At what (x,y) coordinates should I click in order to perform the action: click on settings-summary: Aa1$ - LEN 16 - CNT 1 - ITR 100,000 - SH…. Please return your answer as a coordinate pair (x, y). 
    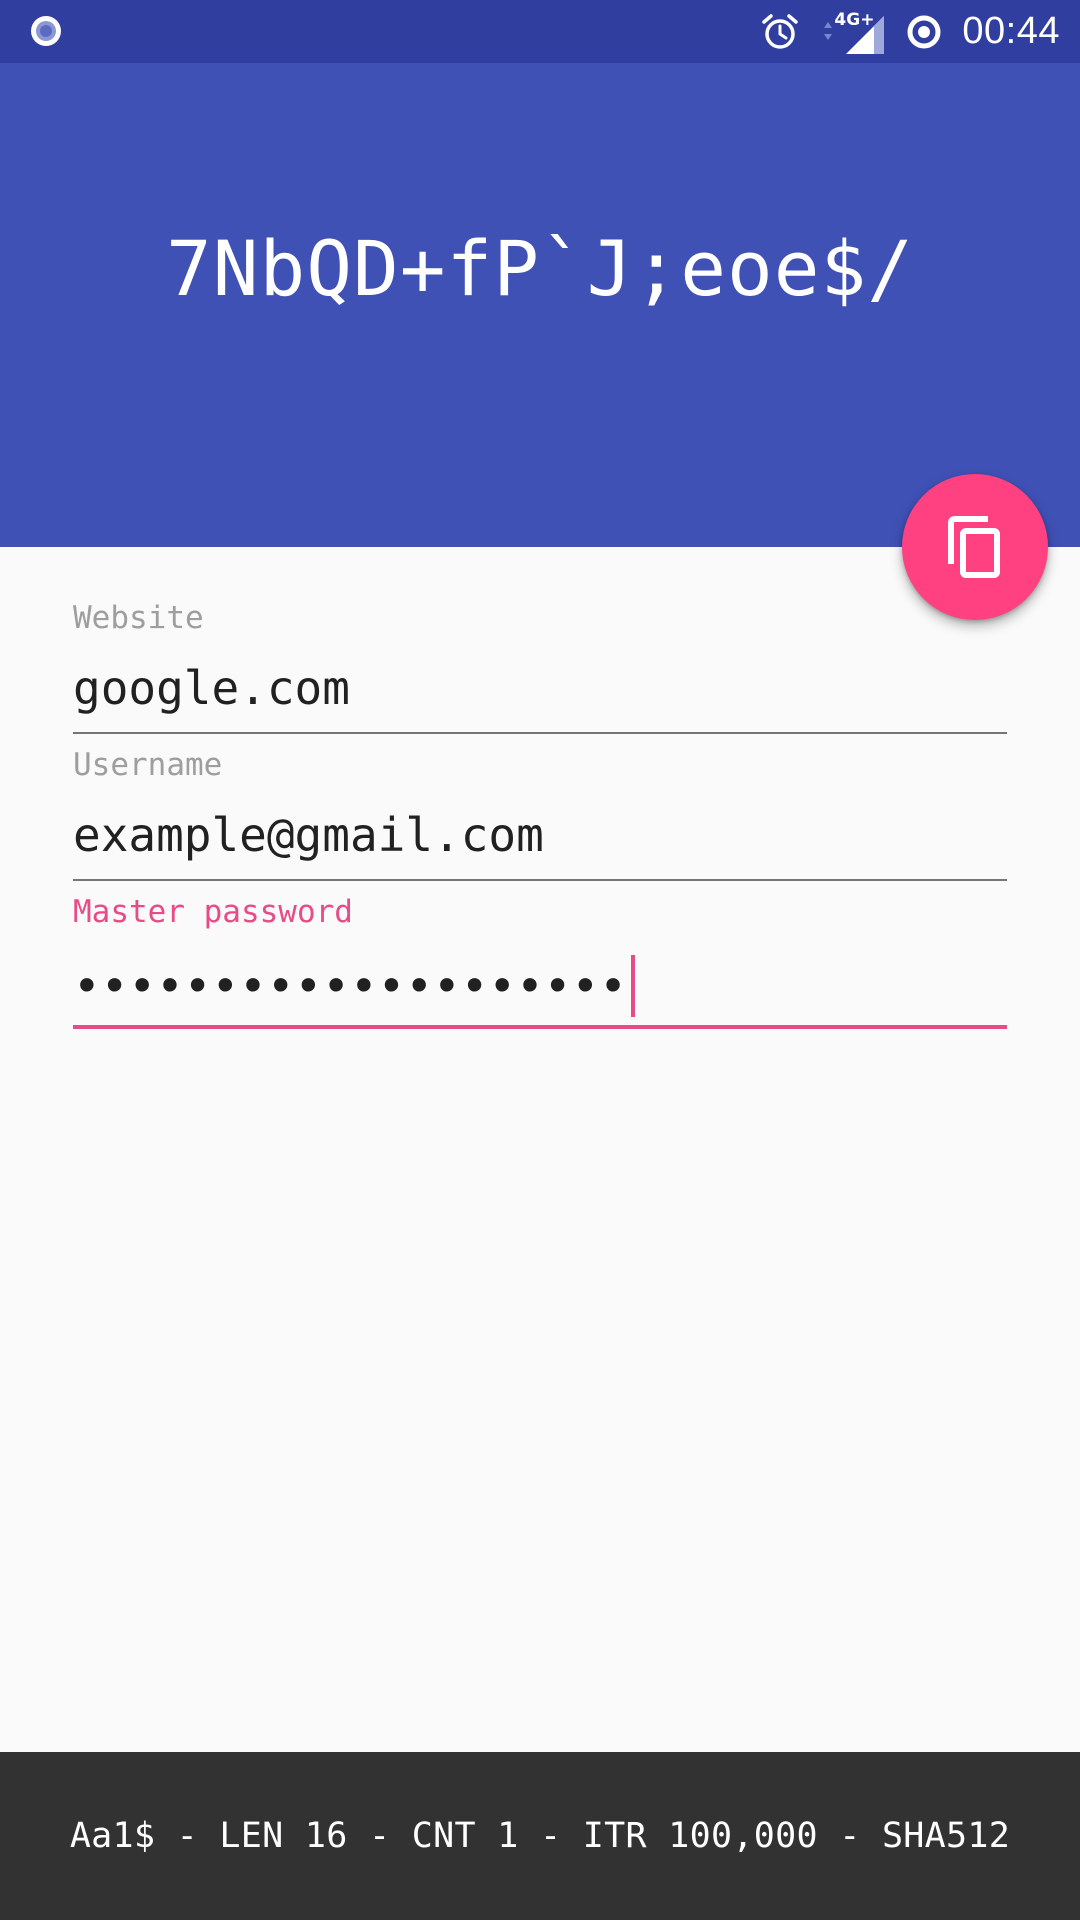
    Looking at the image, I should click on (540, 1836).